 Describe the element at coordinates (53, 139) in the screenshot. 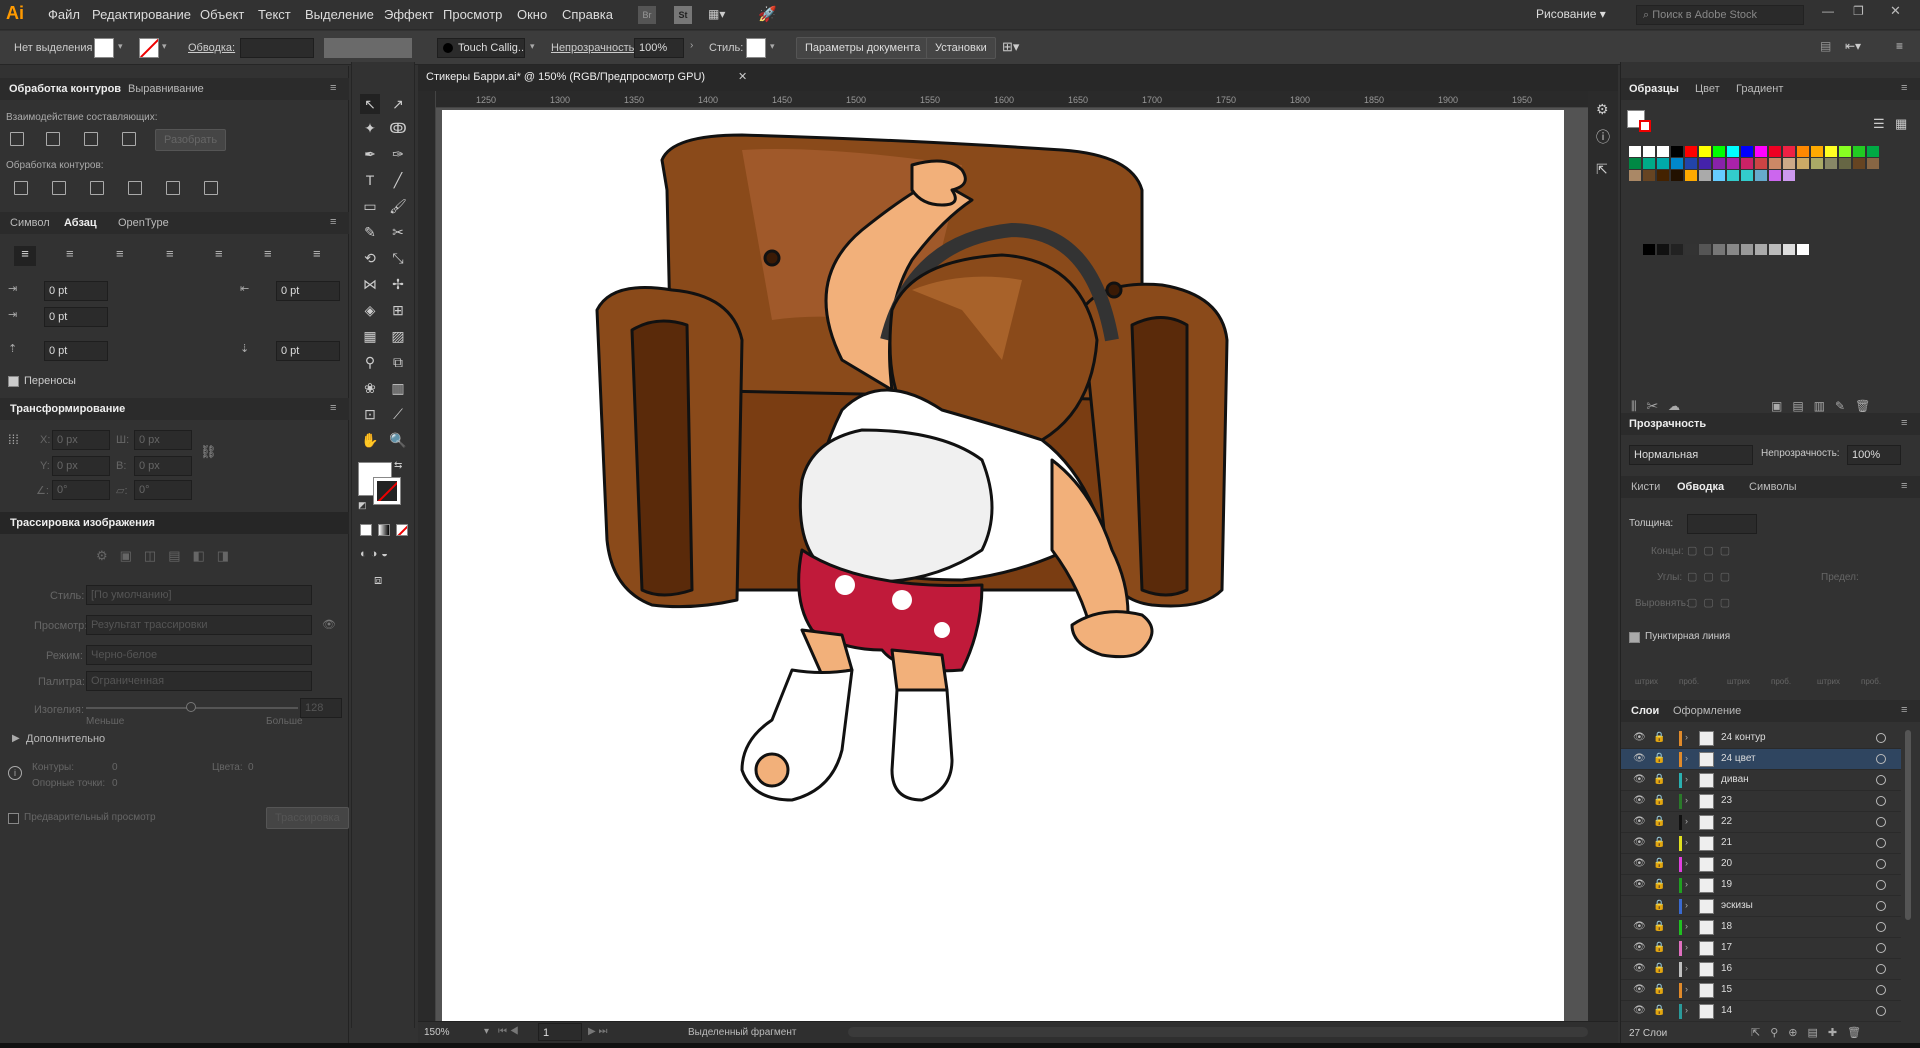

I see `minus-front-icon` at that location.